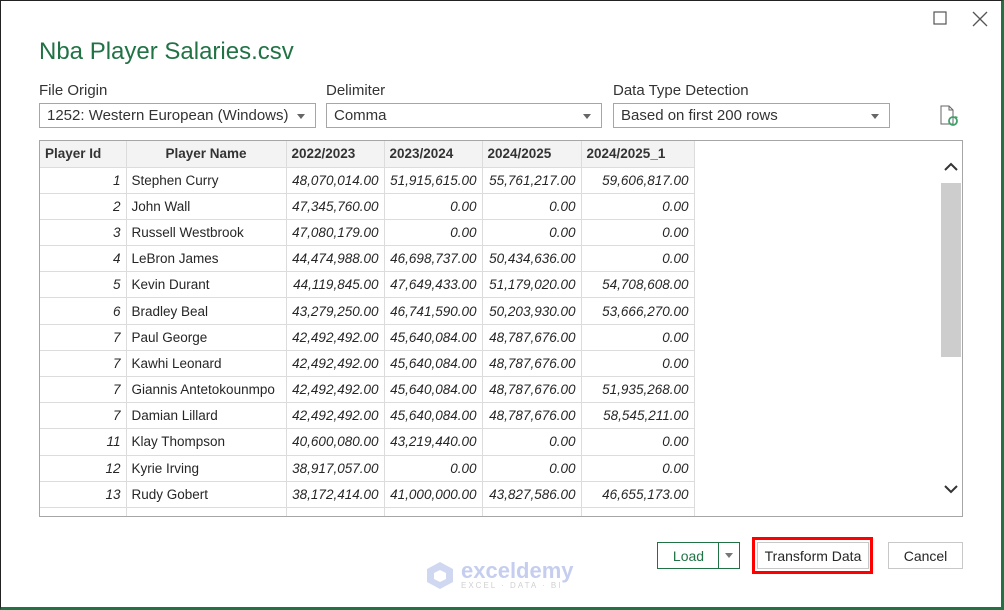  What do you see at coordinates (83, 311) in the screenshot?
I see `table-cell: 6` at bounding box center [83, 311].